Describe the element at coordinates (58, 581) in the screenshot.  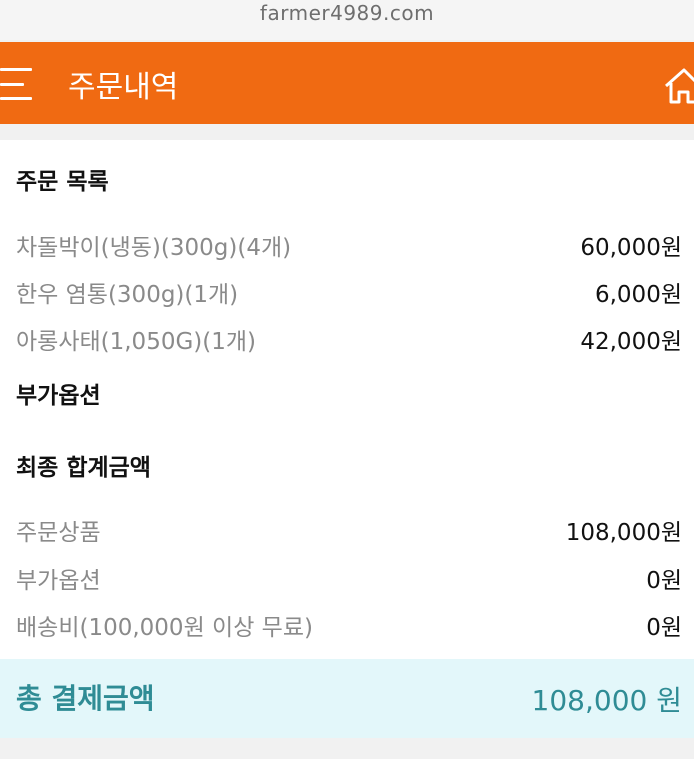
I see `summary-label: 부가옵션` at that location.